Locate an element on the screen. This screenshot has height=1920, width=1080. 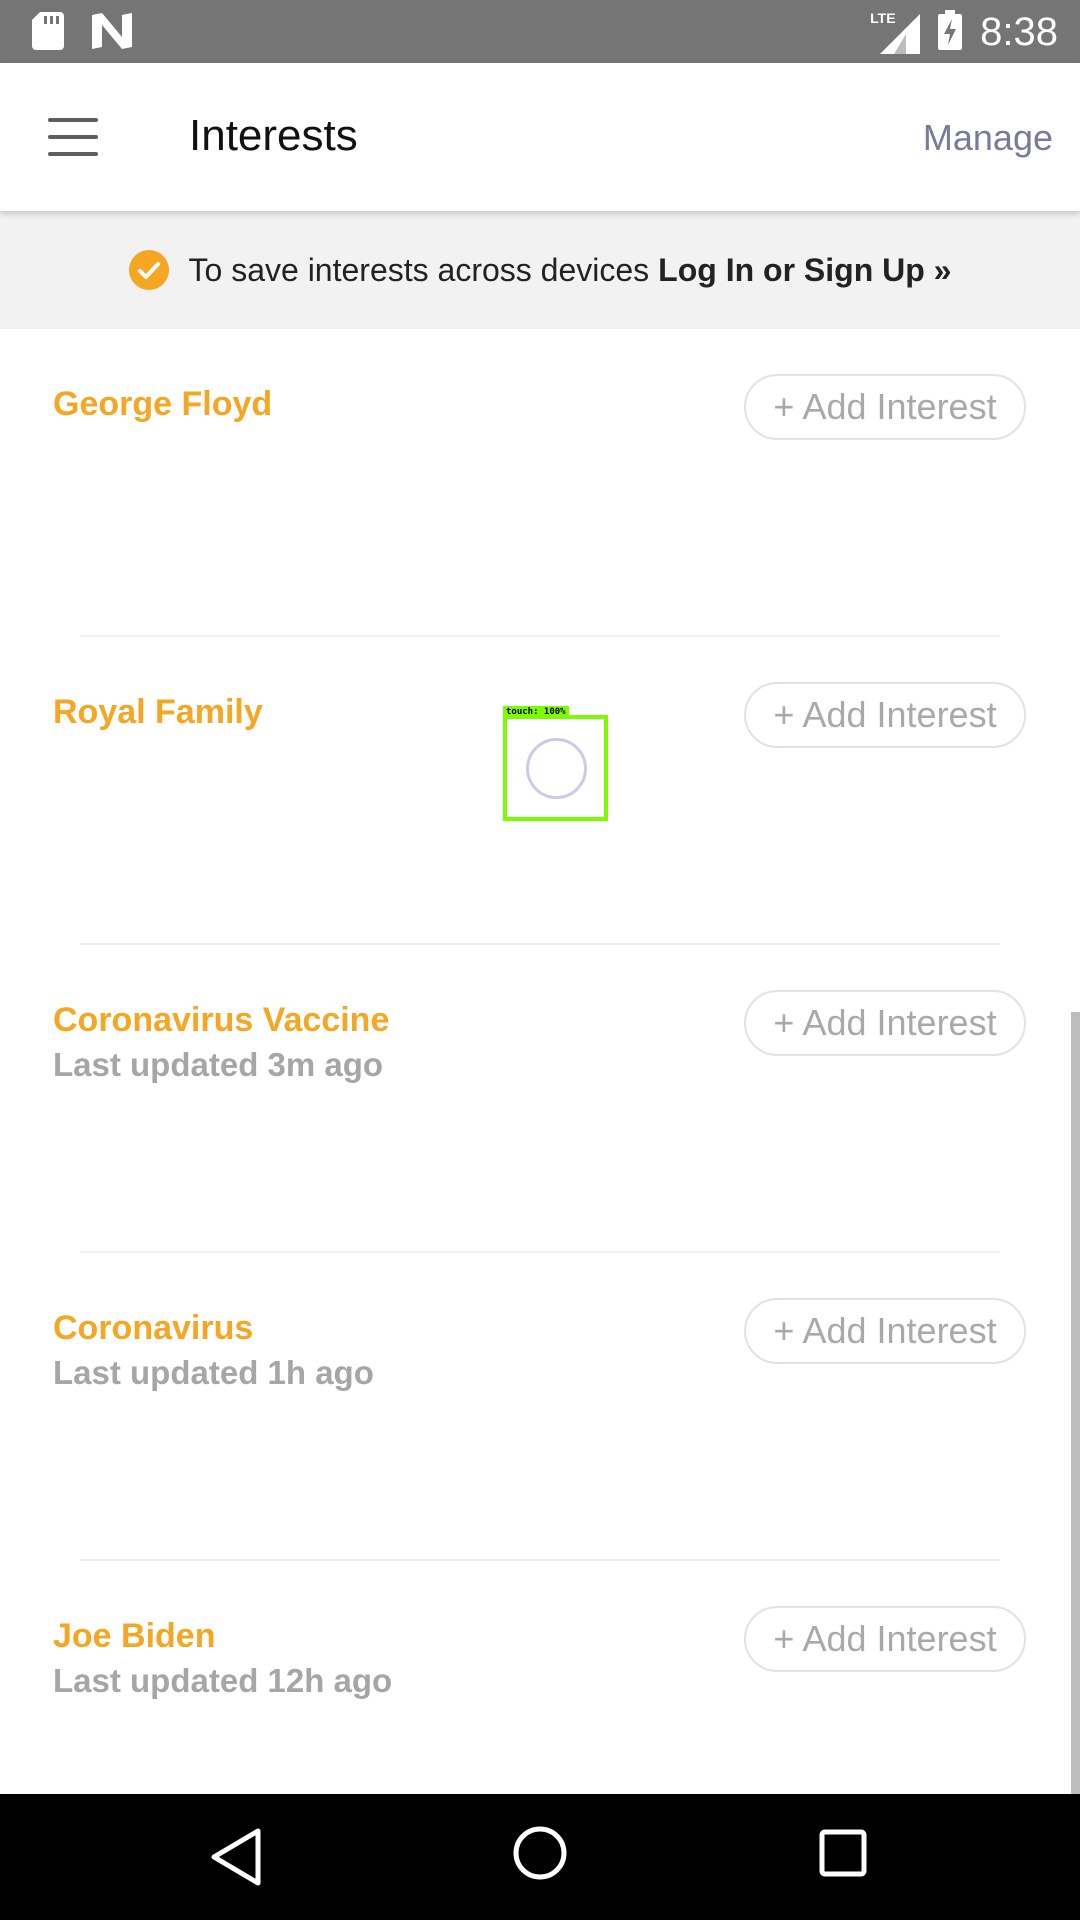
sd-card-icon is located at coordinates (48, 33).